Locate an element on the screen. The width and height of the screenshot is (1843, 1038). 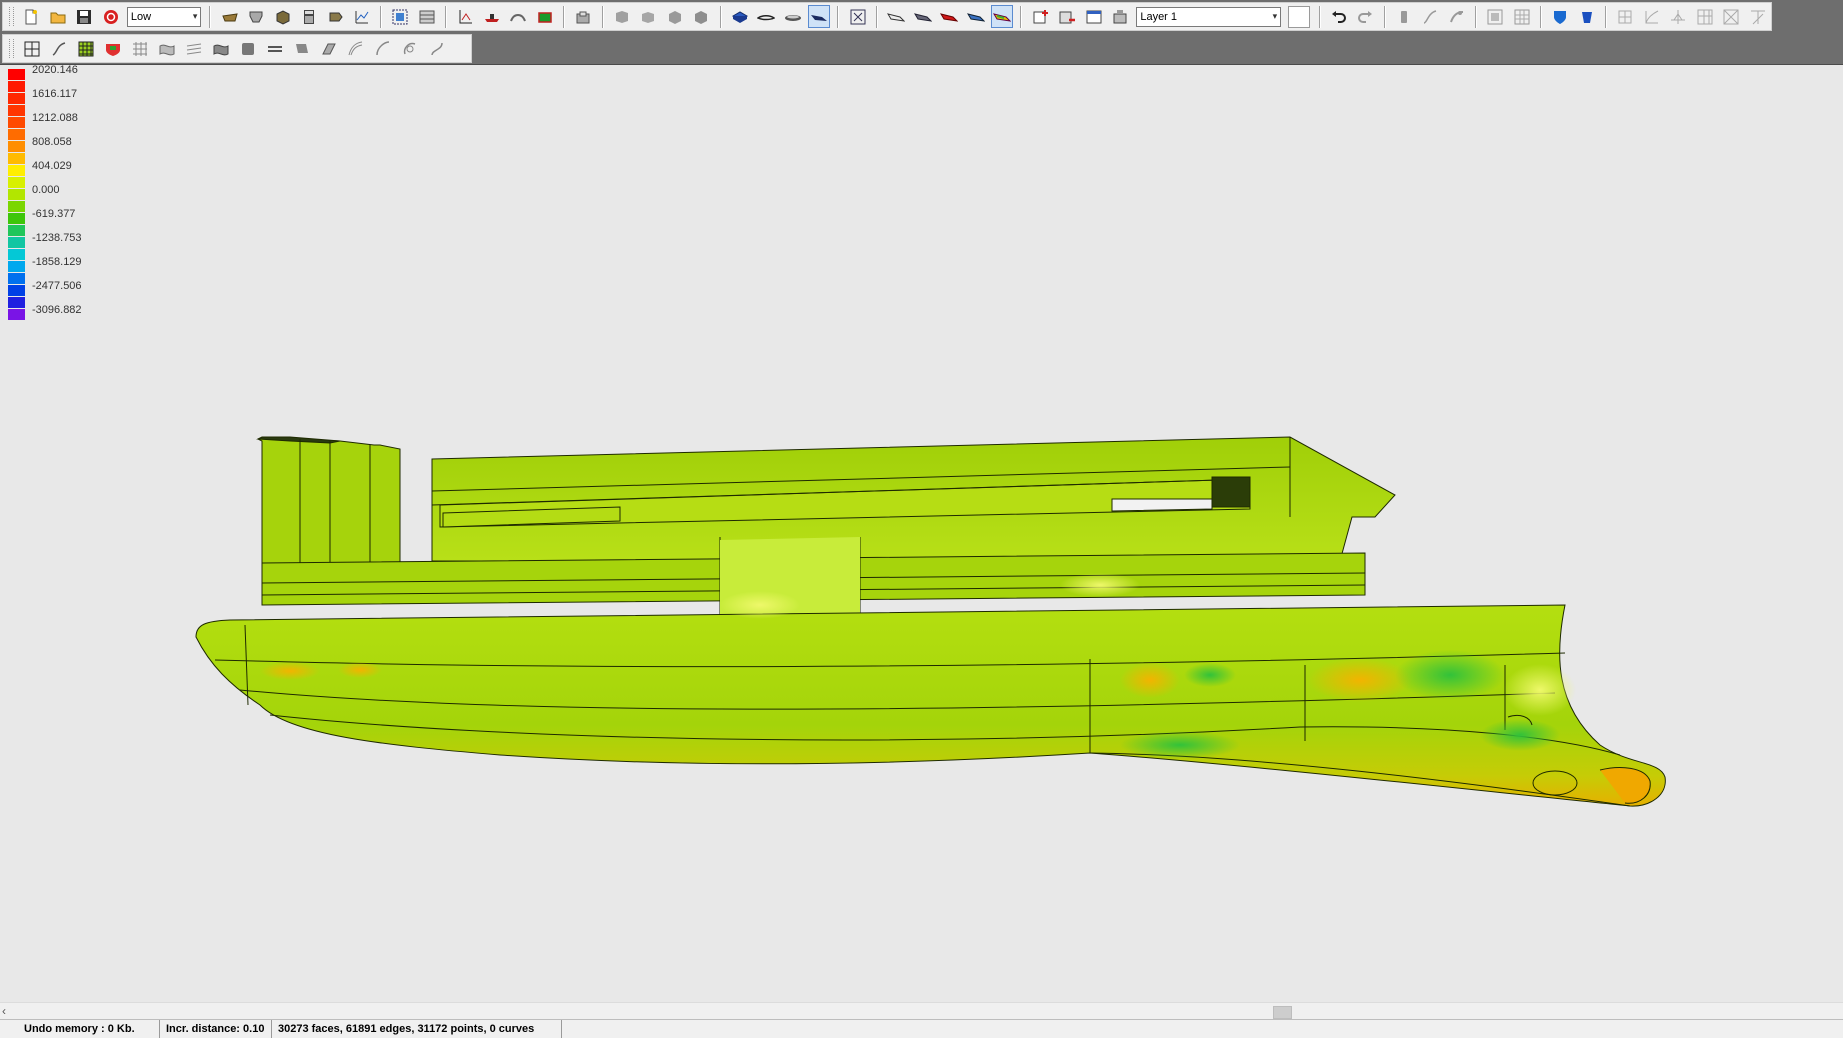
net-button is located at coordinates (139, 48).